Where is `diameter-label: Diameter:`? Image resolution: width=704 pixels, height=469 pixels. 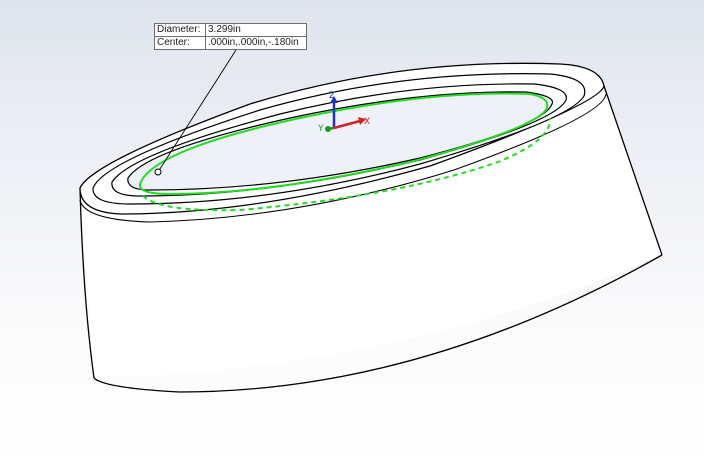 diameter-label: Diameter: is located at coordinates (180, 30).